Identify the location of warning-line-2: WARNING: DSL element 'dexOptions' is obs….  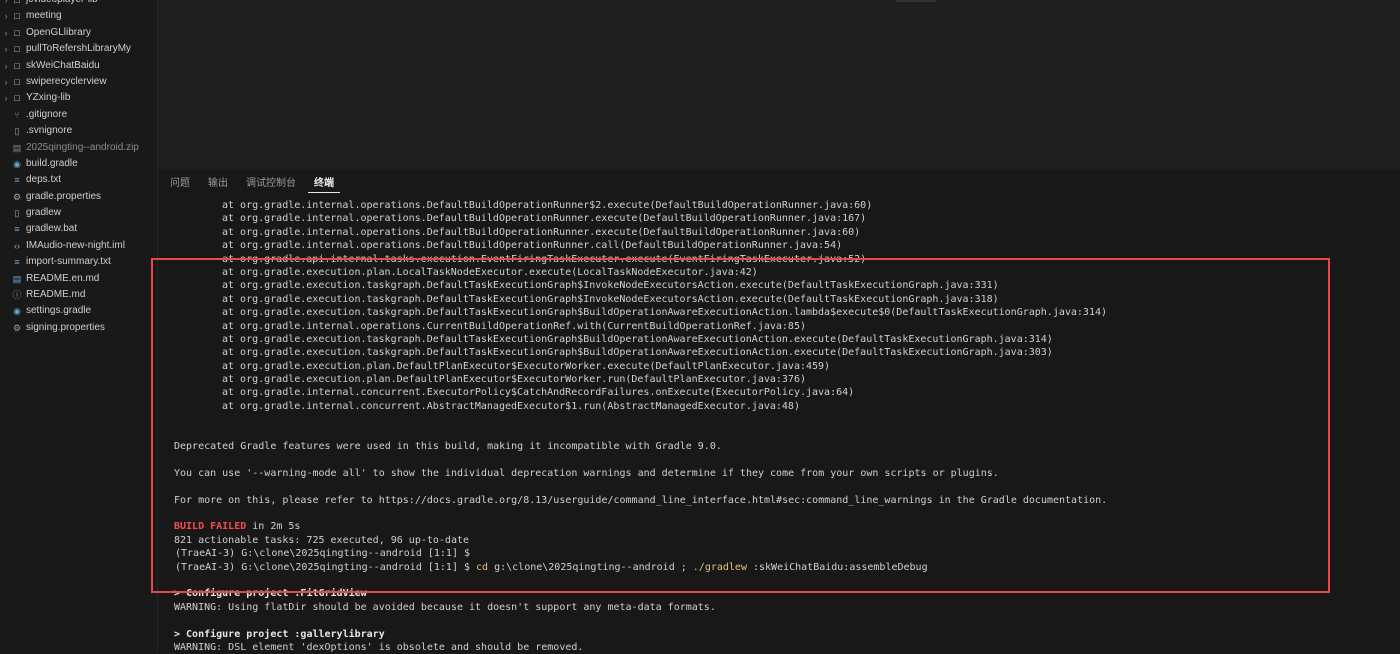
(379, 647).